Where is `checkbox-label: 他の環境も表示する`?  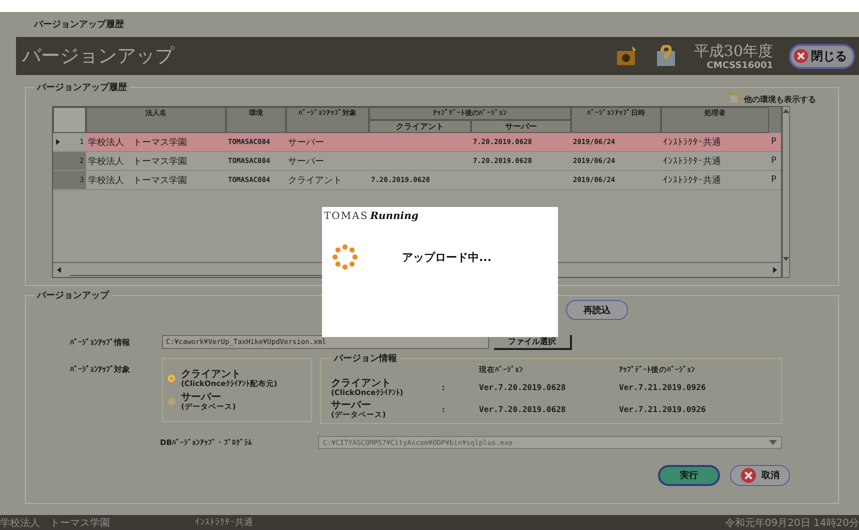
checkbox-label: 他の環境も表示する is located at coordinates (780, 99).